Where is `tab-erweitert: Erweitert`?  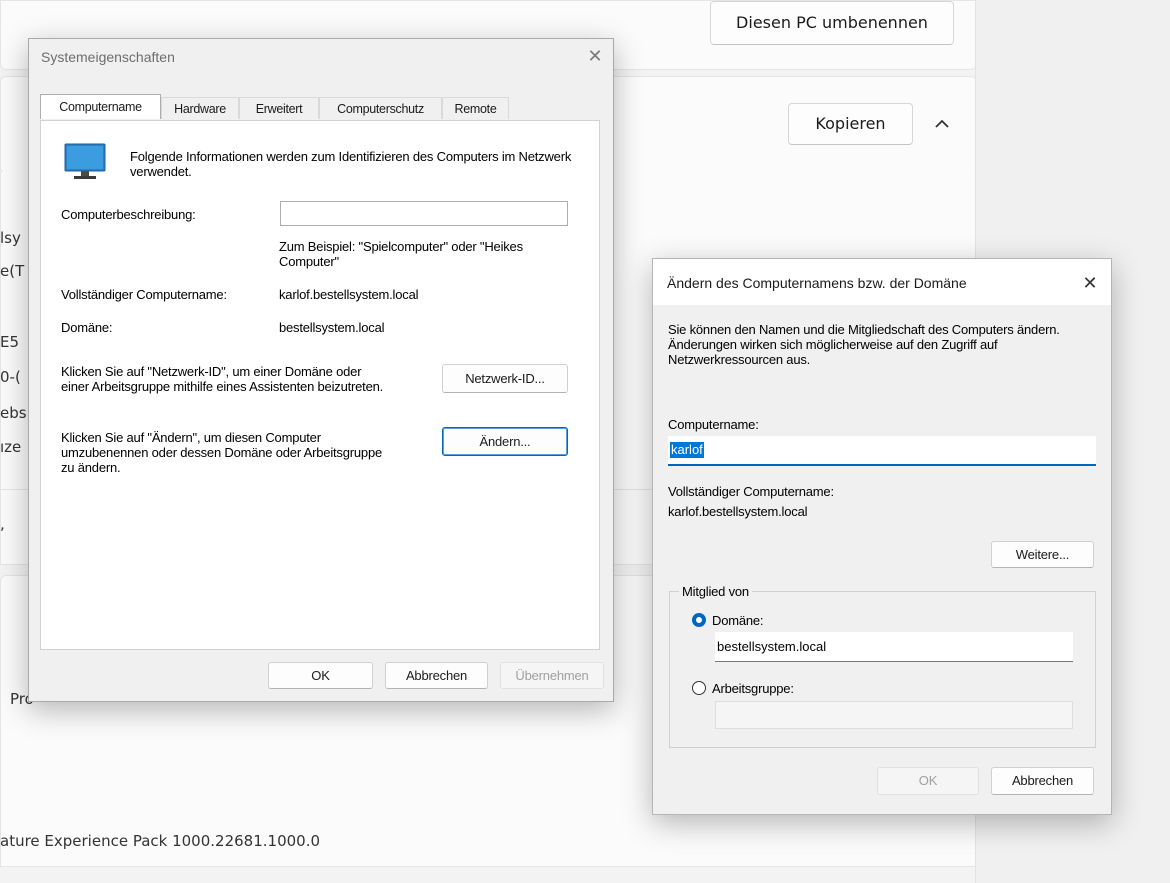 tab-erweitert: Erweitert is located at coordinates (279, 108).